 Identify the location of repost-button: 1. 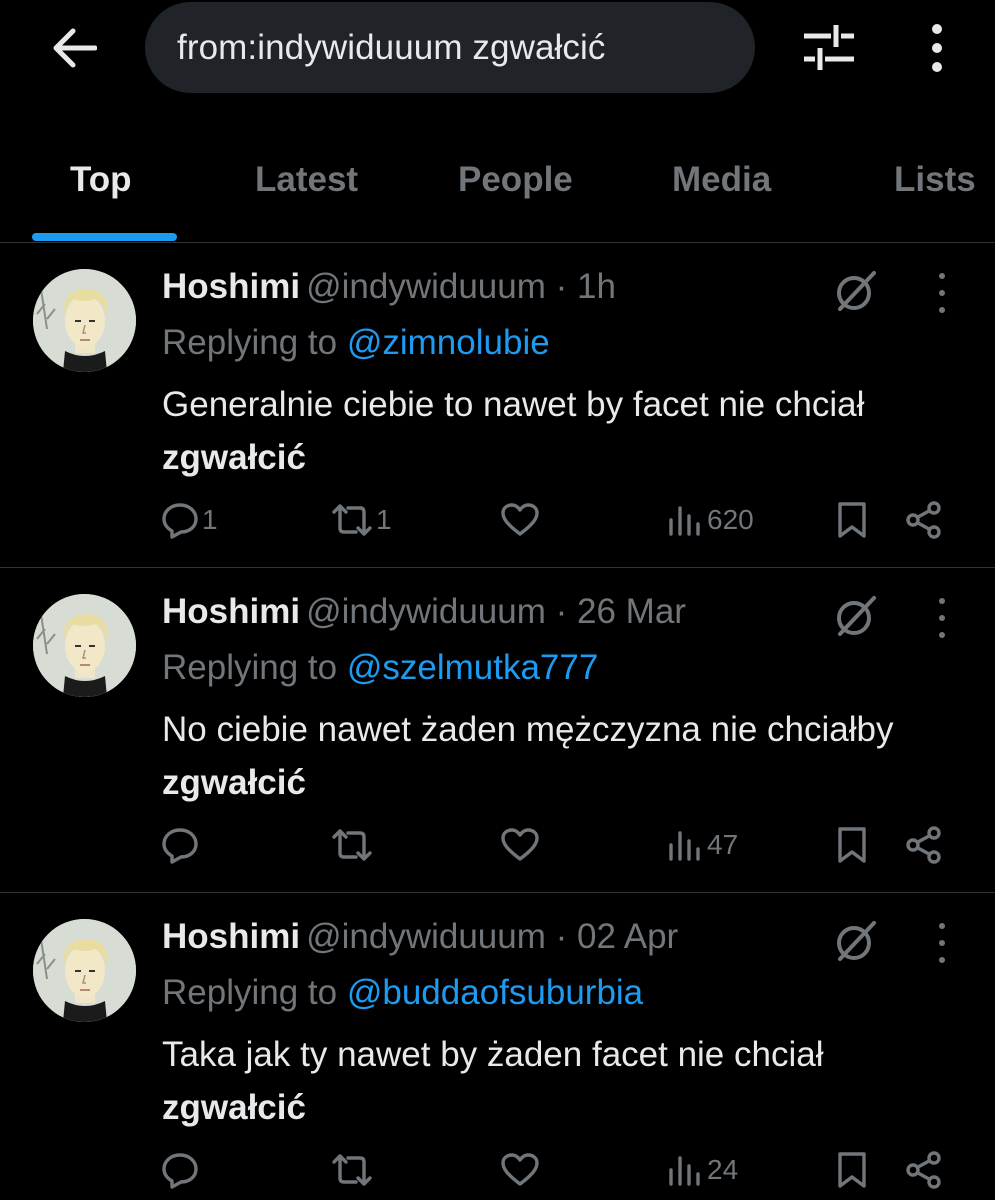
(361, 520).